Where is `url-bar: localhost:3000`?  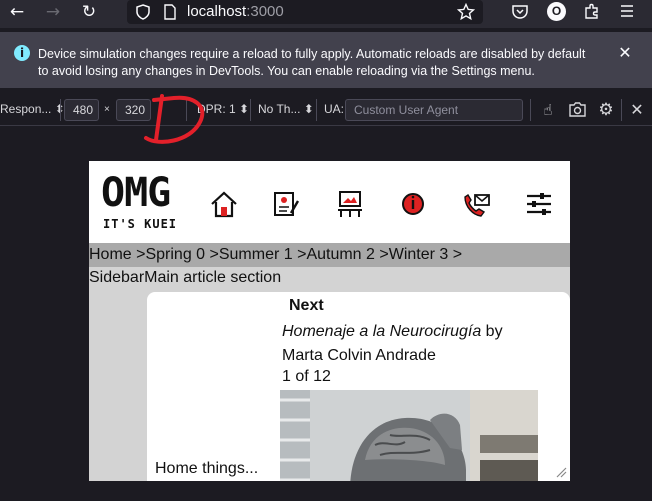
url-bar: localhost:3000 is located at coordinates (305, 12).